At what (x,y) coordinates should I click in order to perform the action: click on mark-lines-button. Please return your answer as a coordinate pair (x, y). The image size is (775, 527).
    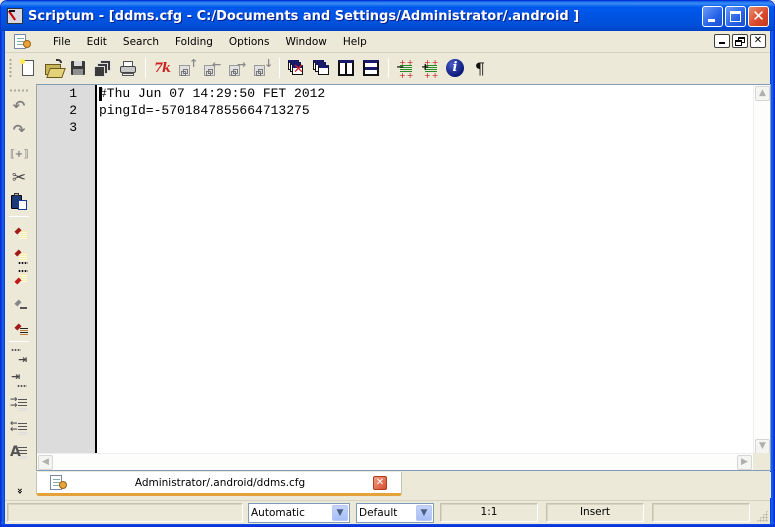
    Looking at the image, I should click on (19, 327).